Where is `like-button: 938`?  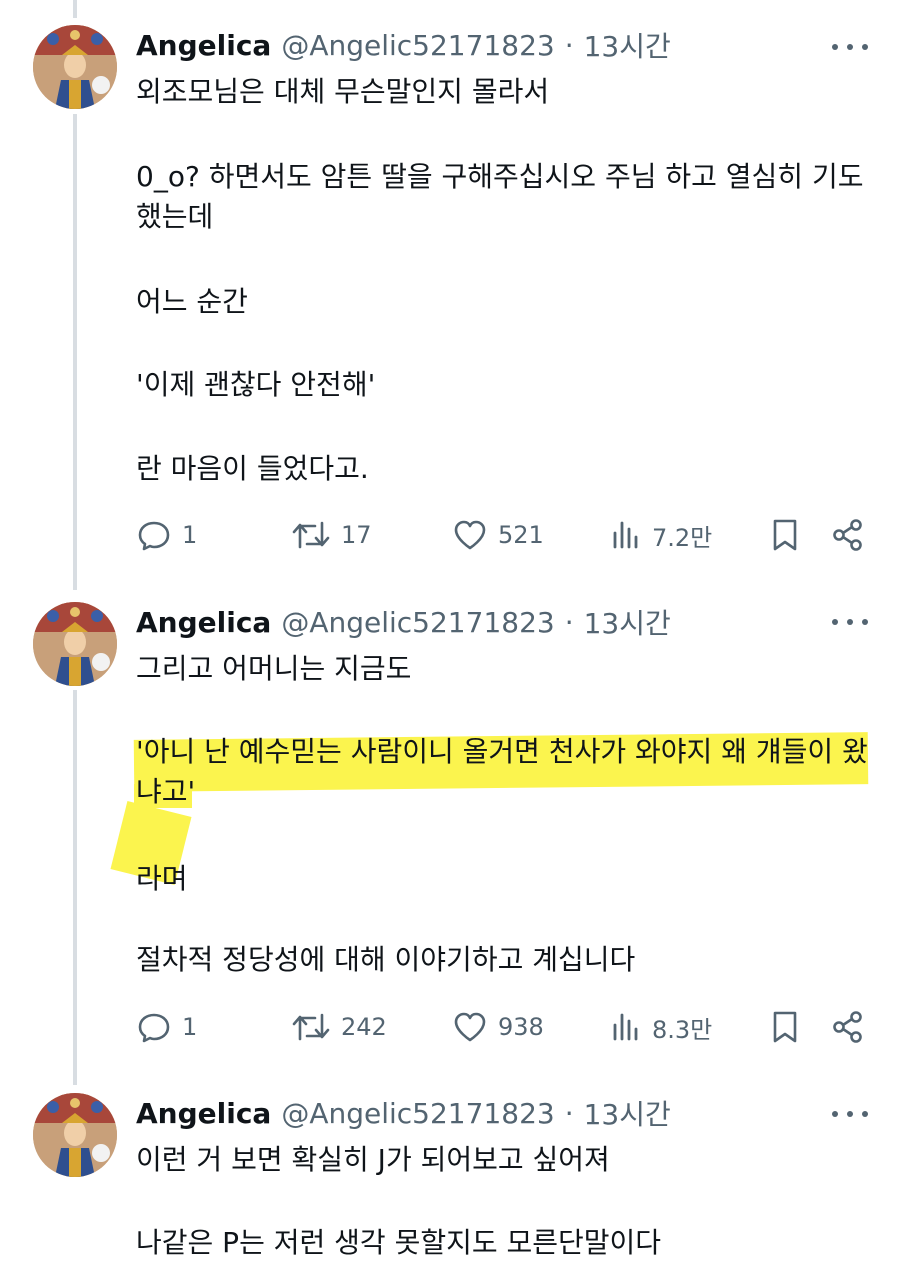 like-button: 938 is located at coordinates (498, 1027).